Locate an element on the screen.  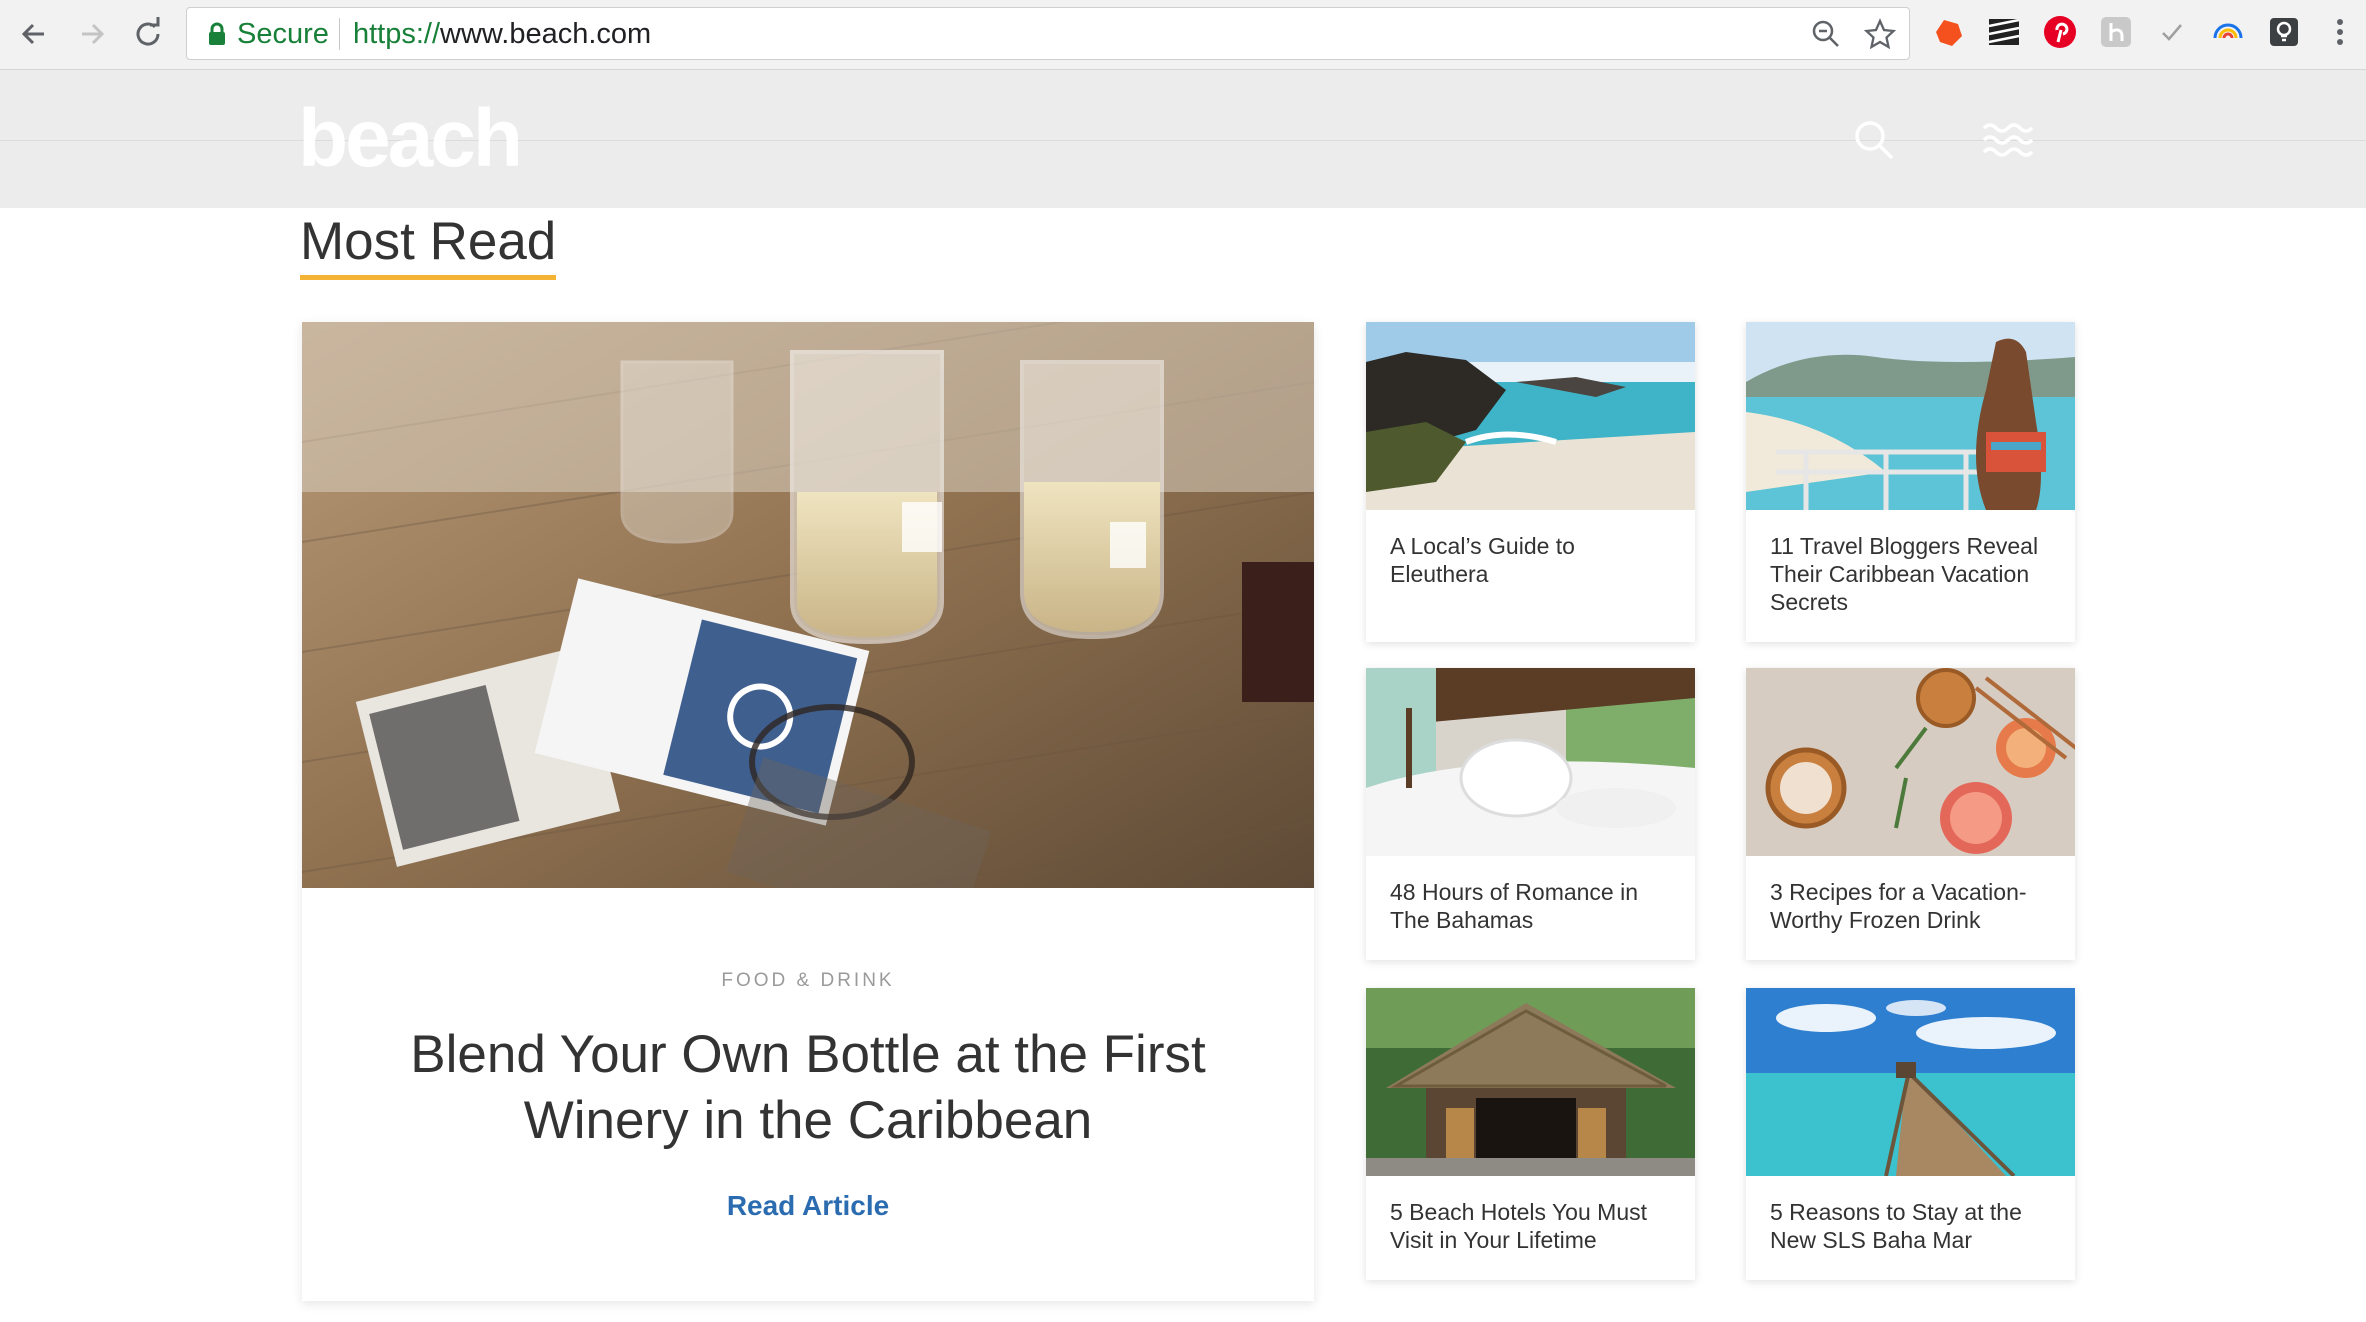
article-card: A Local’s Guide to Eleuthera is located at coordinates (1530, 482).